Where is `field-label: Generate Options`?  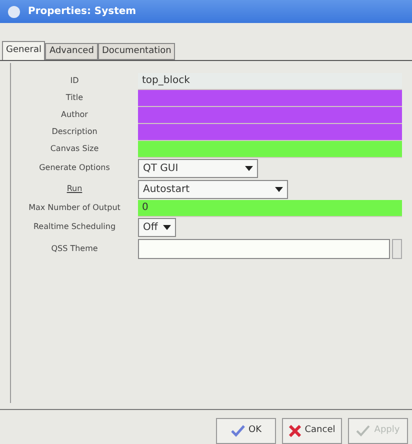
field-label: Generate Options is located at coordinates (74, 168).